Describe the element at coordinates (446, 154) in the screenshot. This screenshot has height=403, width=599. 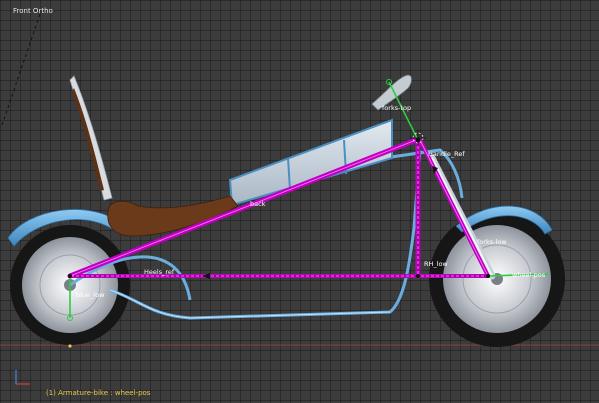
I see `label-handle-ref: Handle_Ref` at that location.